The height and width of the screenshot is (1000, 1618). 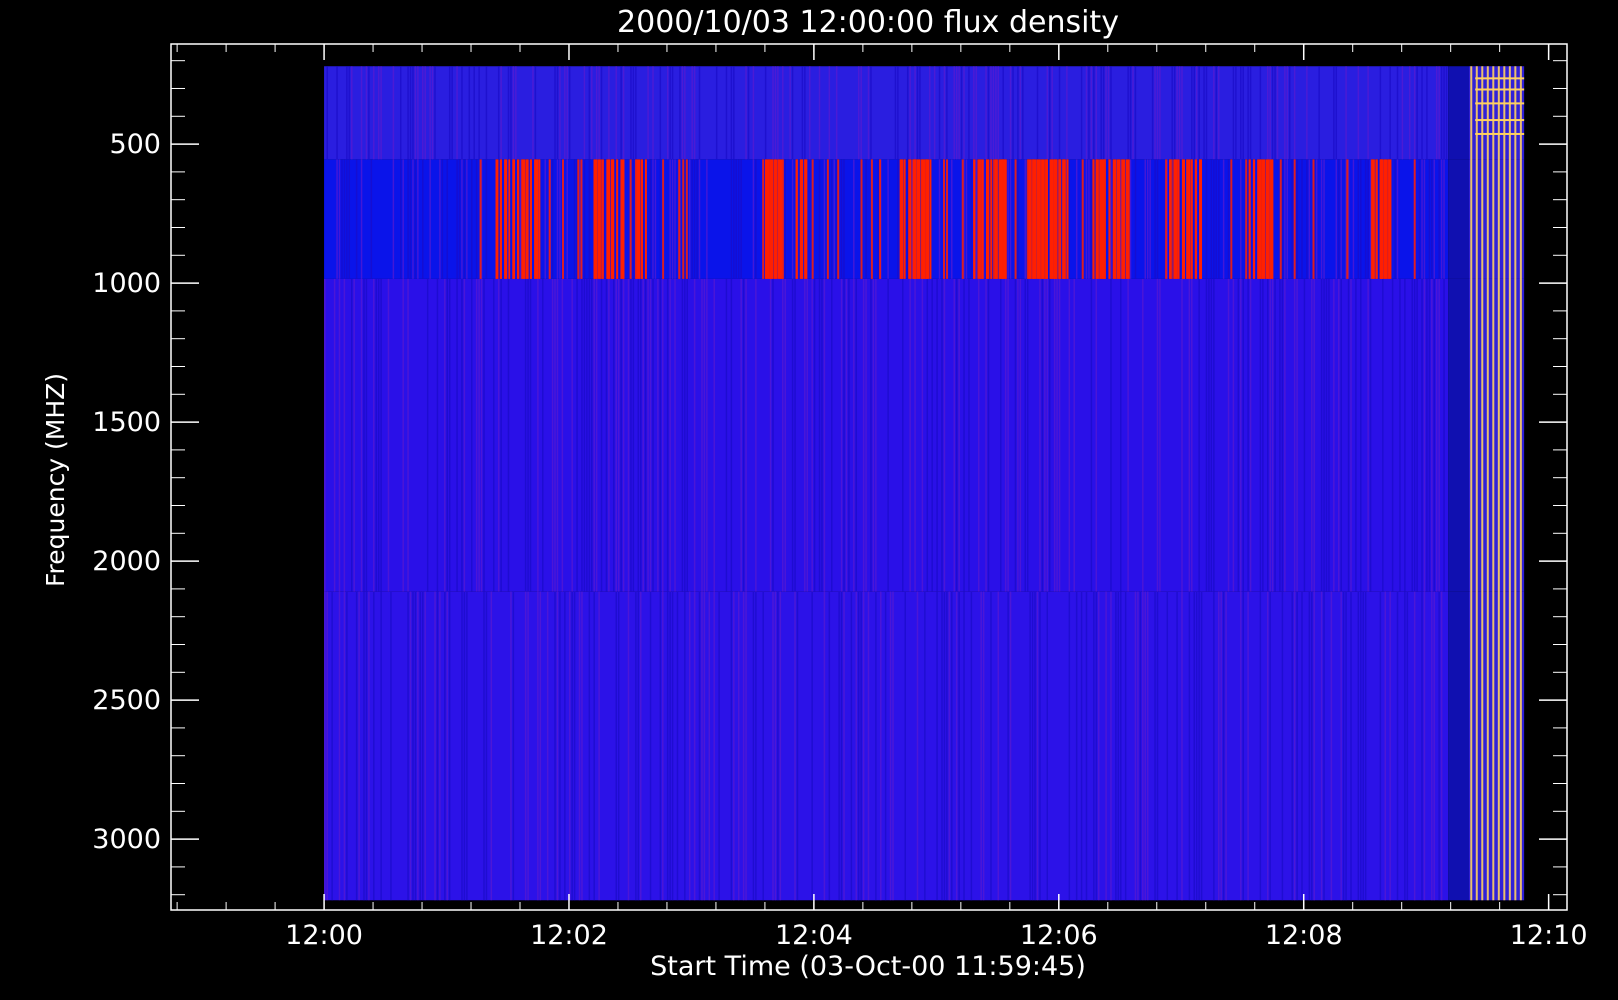 I want to click on x-tick-label: 12:06, so click(x=1059, y=935).